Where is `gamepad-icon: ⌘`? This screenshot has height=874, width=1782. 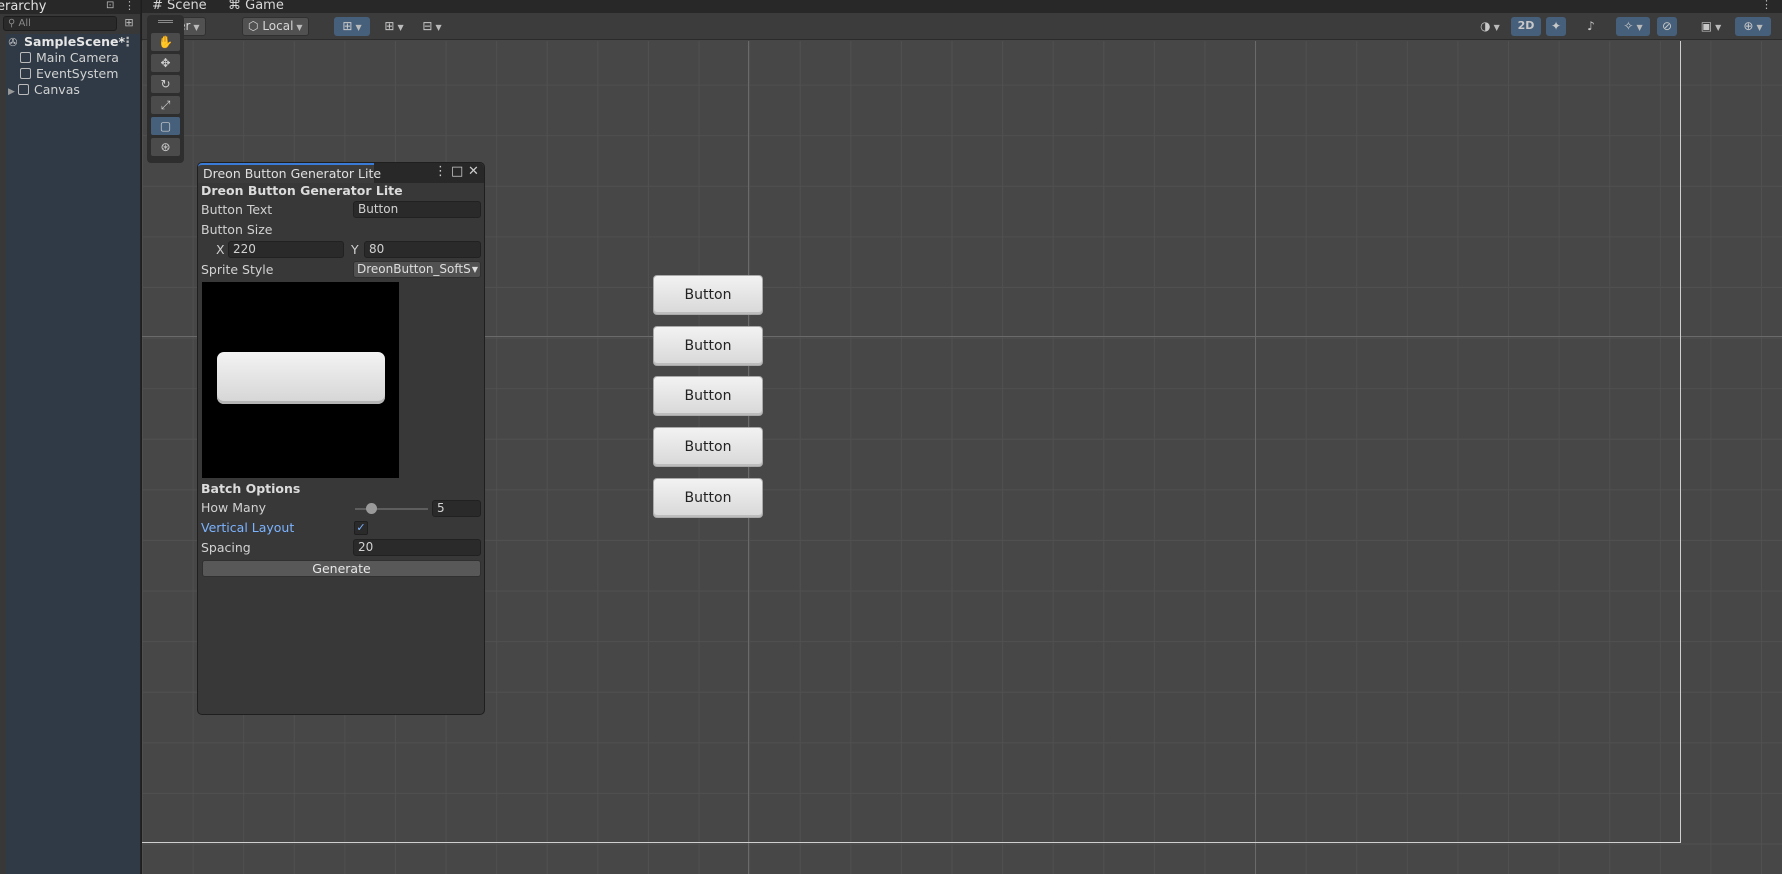
gamepad-icon: ⌘ is located at coordinates (234, 6).